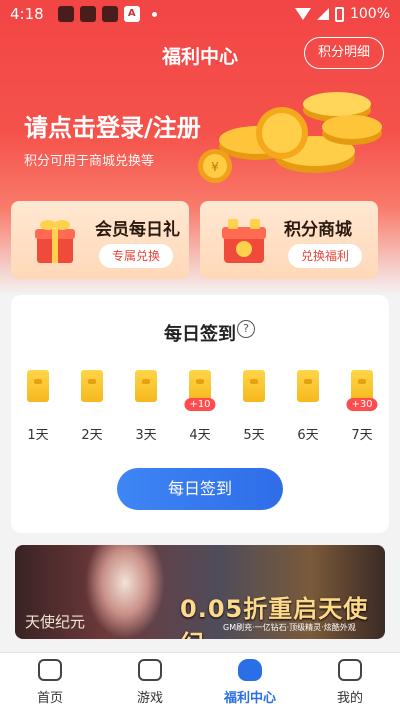 The image size is (400, 712). I want to click on user-icon, so click(350, 670).